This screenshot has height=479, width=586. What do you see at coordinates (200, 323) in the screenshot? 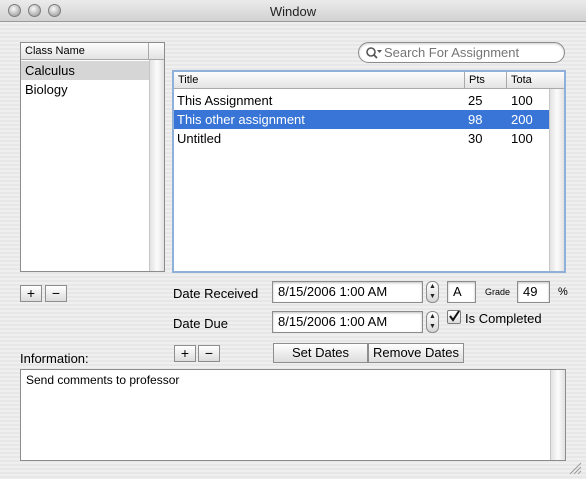
I see `date-due-label: Date Due` at bounding box center [200, 323].